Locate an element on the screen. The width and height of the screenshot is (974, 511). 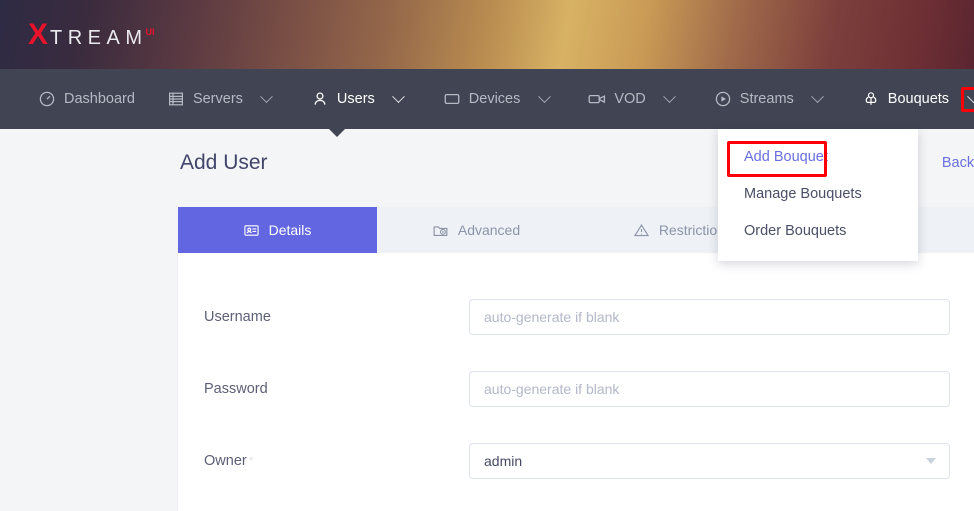
nav-item-servers: Servers is located at coordinates (223, 99).